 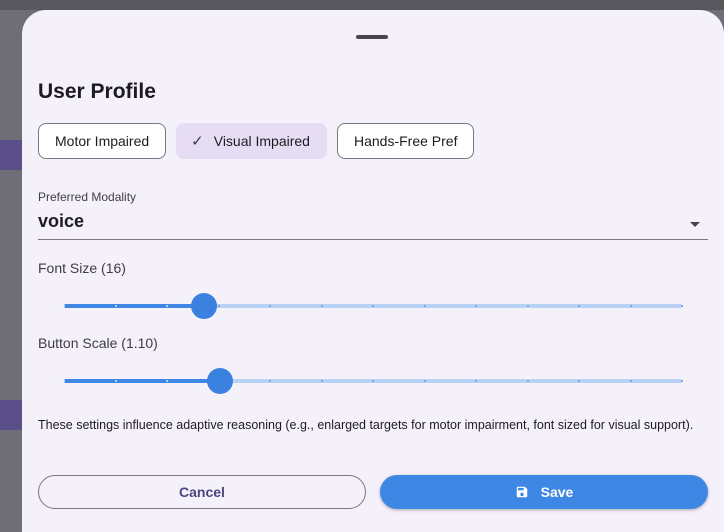 I want to click on save-button: Save, so click(x=544, y=492).